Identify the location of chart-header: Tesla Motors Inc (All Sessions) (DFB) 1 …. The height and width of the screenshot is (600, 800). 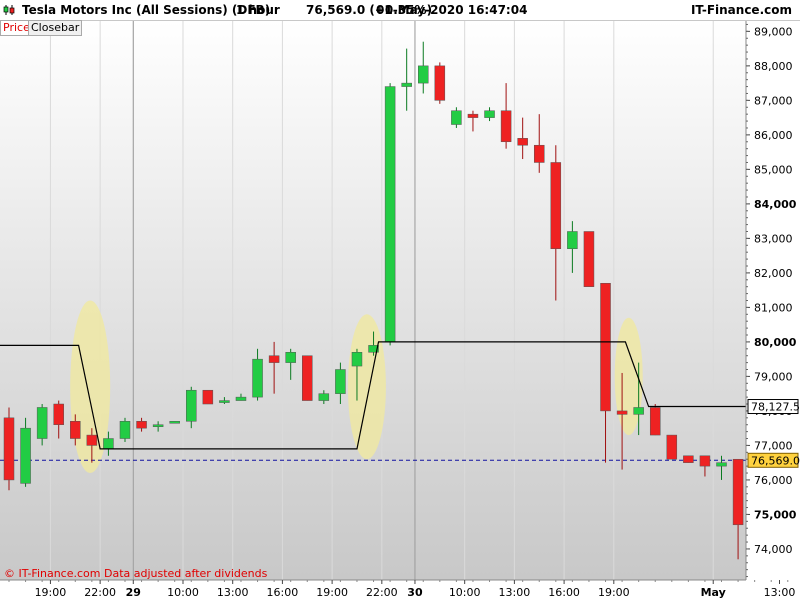
(400, 10).